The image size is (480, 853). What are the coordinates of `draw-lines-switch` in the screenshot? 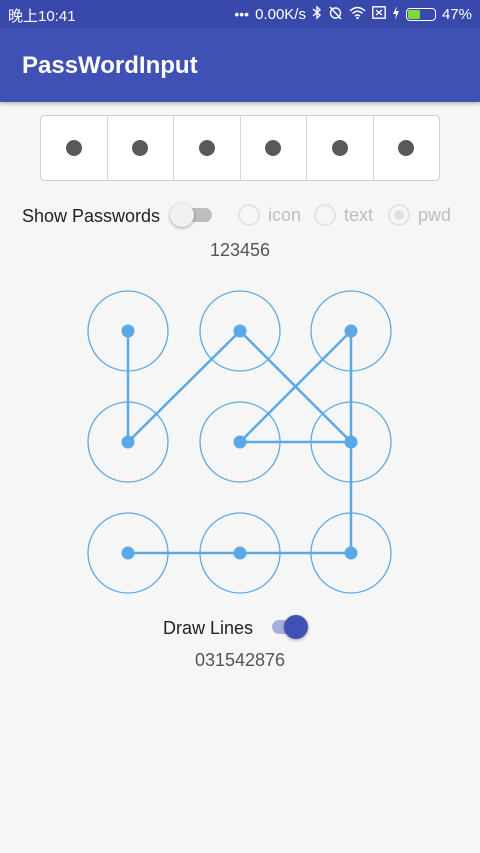 It's located at (288, 627).